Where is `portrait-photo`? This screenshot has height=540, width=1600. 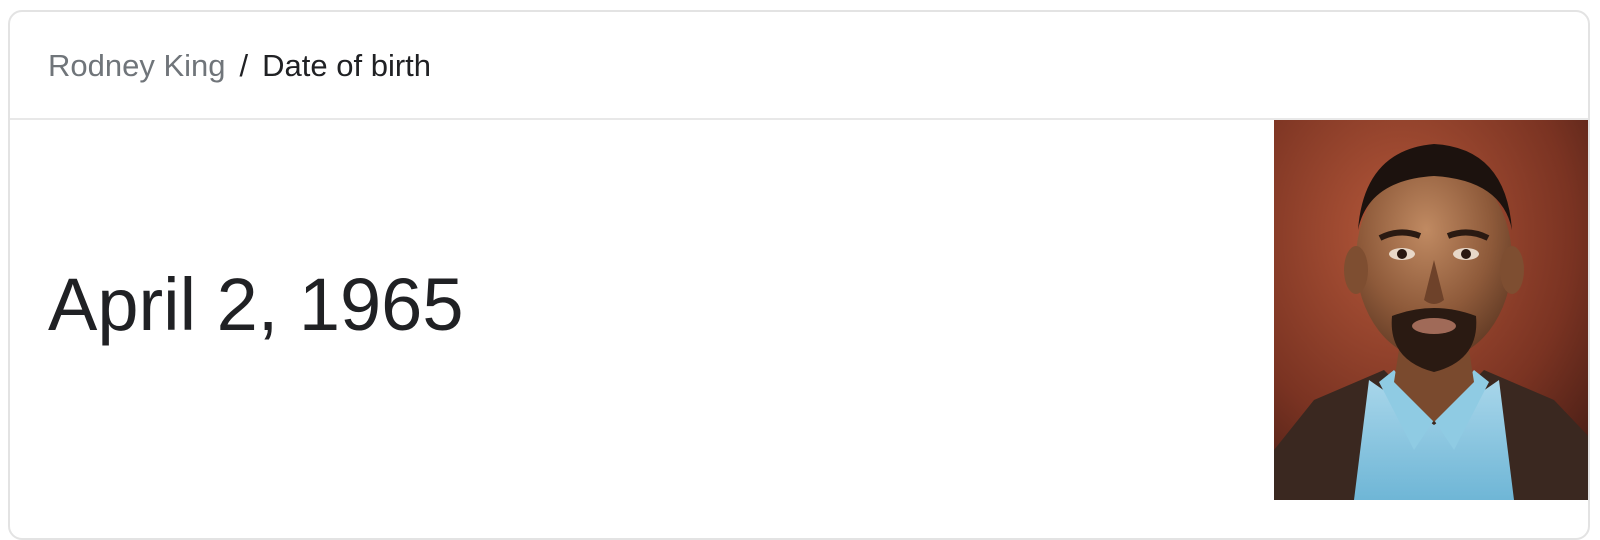 portrait-photo is located at coordinates (1431, 310).